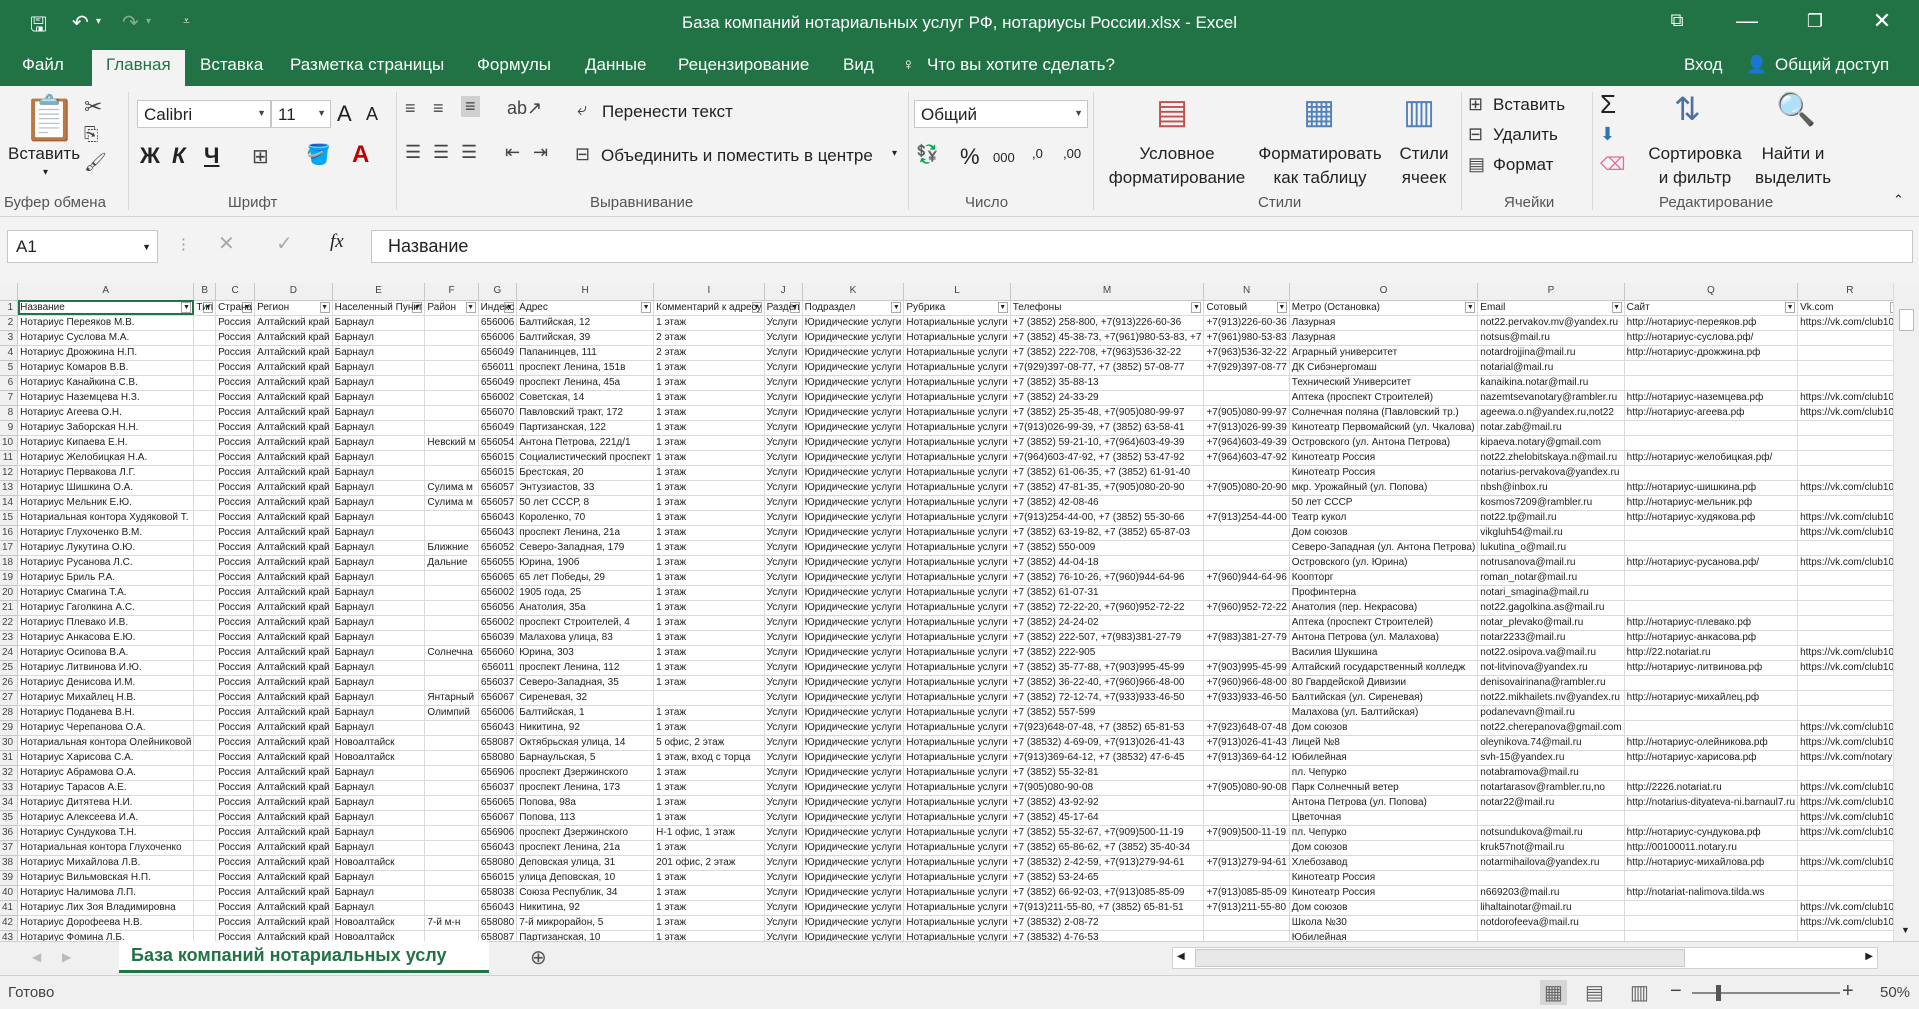  What do you see at coordinates (1711, 833) in the screenshot?
I see `cell: http://нотариус-сундукова.рф` at bounding box center [1711, 833].